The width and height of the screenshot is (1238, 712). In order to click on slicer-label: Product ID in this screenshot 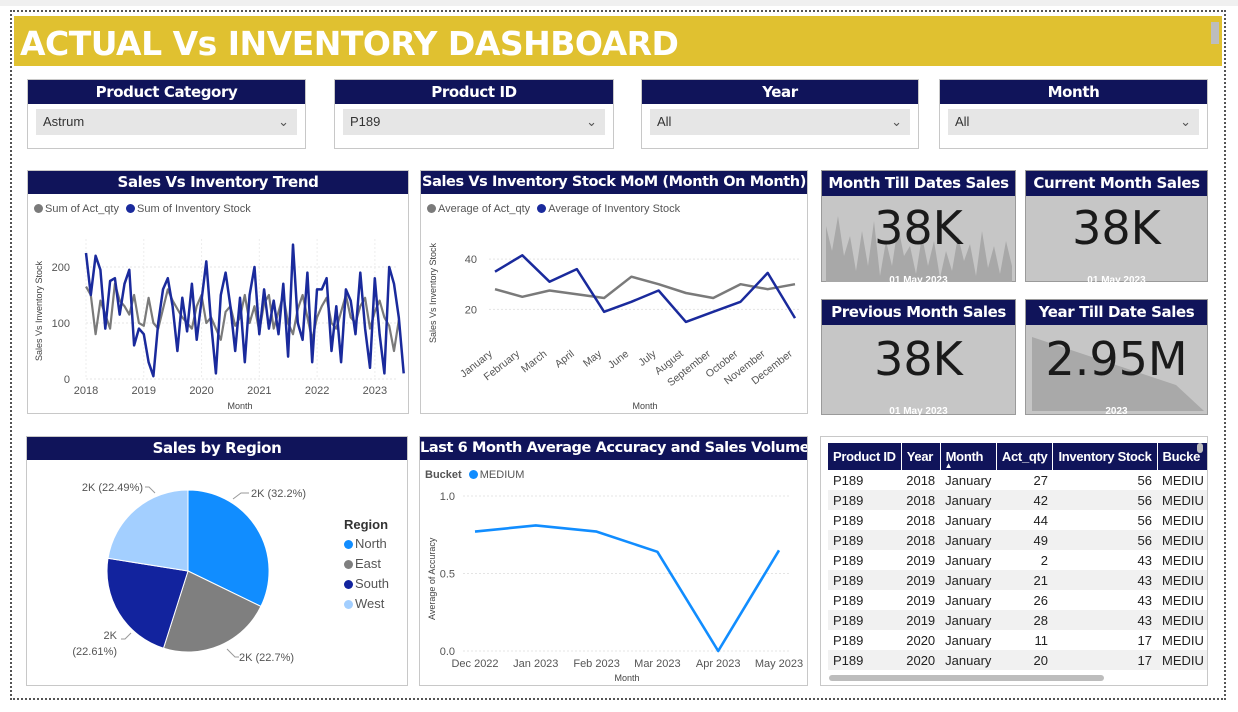, I will do `click(474, 92)`.